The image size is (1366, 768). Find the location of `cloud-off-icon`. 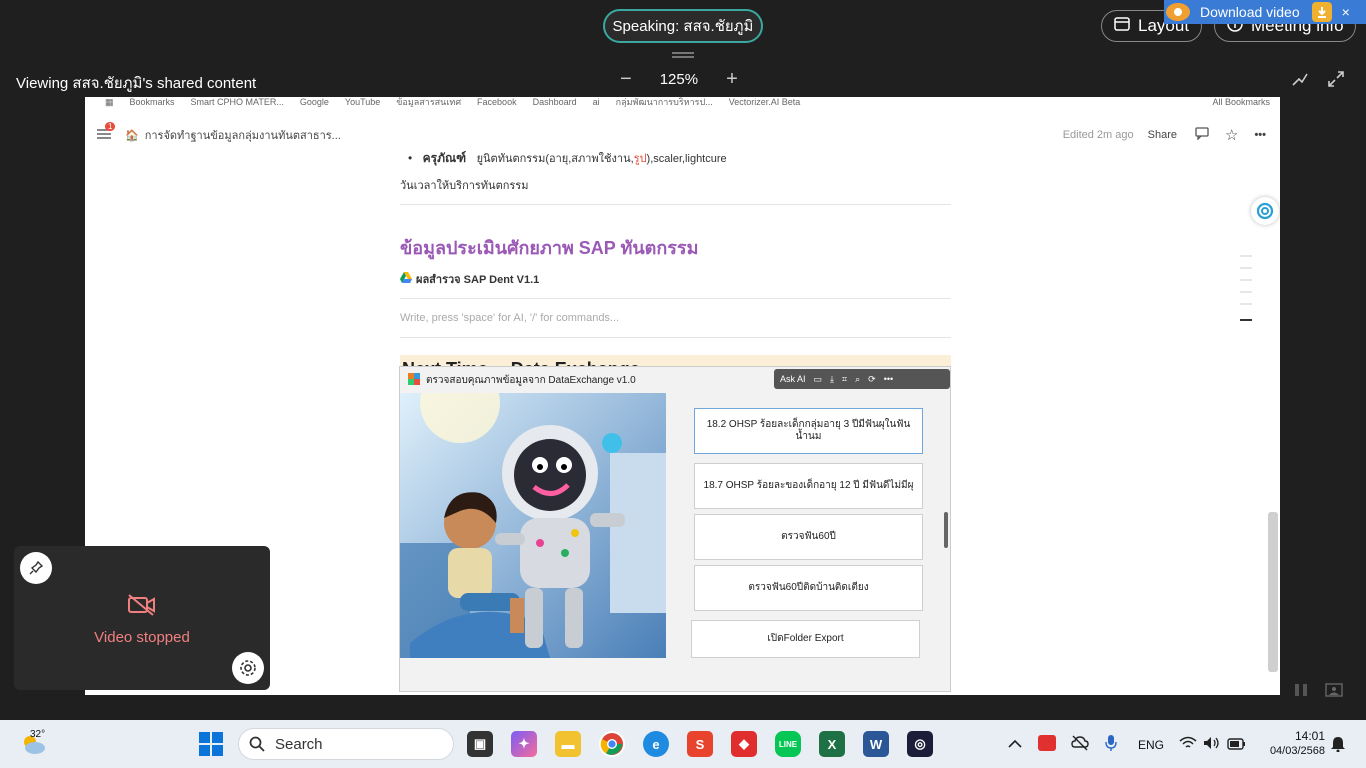

cloud-off-icon is located at coordinates (1080, 745).